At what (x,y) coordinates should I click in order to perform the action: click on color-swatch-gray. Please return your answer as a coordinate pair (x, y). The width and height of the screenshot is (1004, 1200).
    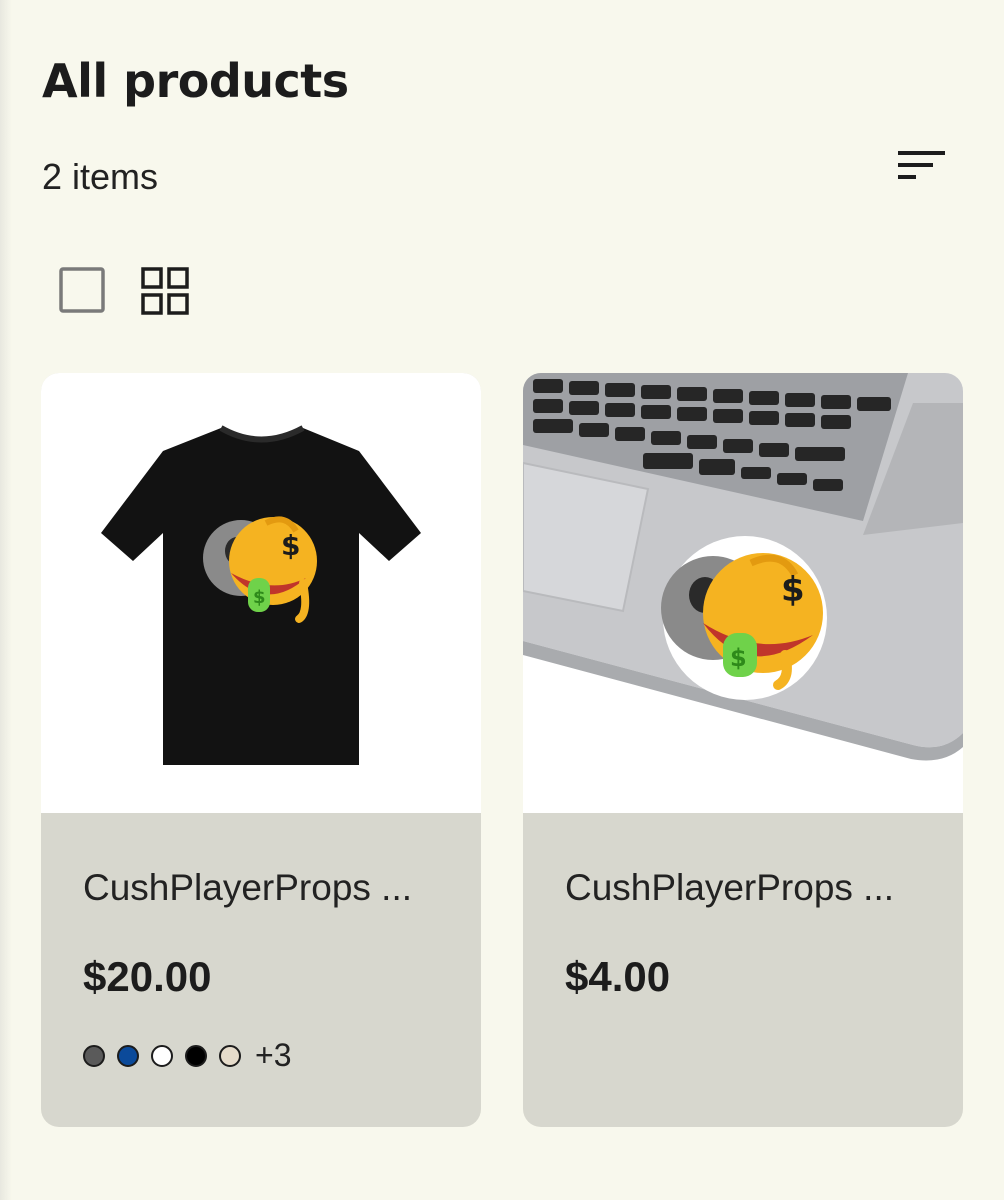
    Looking at the image, I should click on (94, 1055).